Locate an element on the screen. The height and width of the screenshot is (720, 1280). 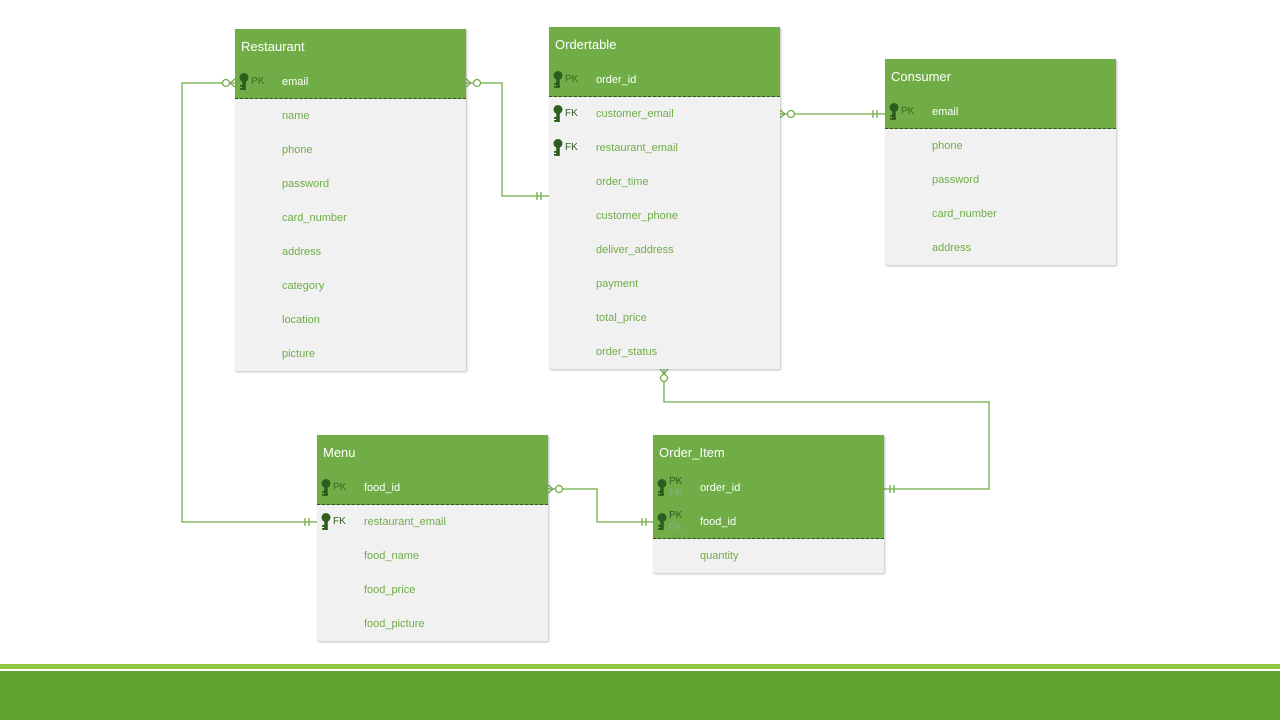
field-name: food_picture is located at coordinates (394, 624).